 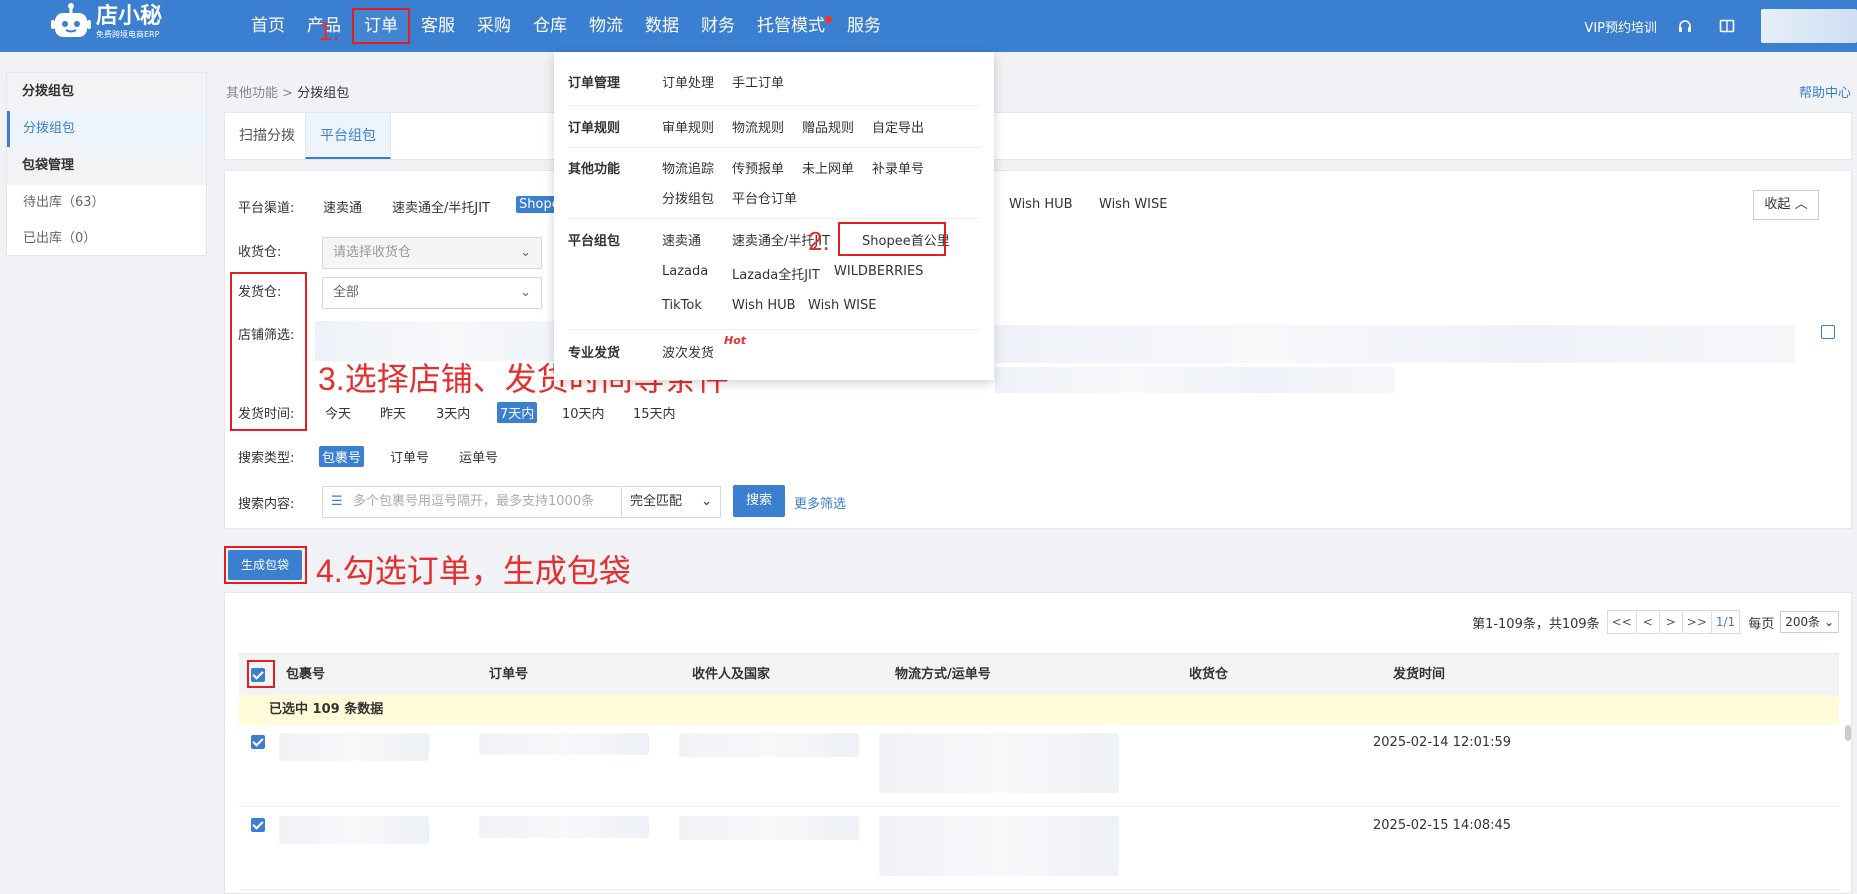 What do you see at coordinates (473, 571) in the screenshot?
I see `annotation-step4: 4.勾选订单，生成包袋` at bounding box center [473, 571].